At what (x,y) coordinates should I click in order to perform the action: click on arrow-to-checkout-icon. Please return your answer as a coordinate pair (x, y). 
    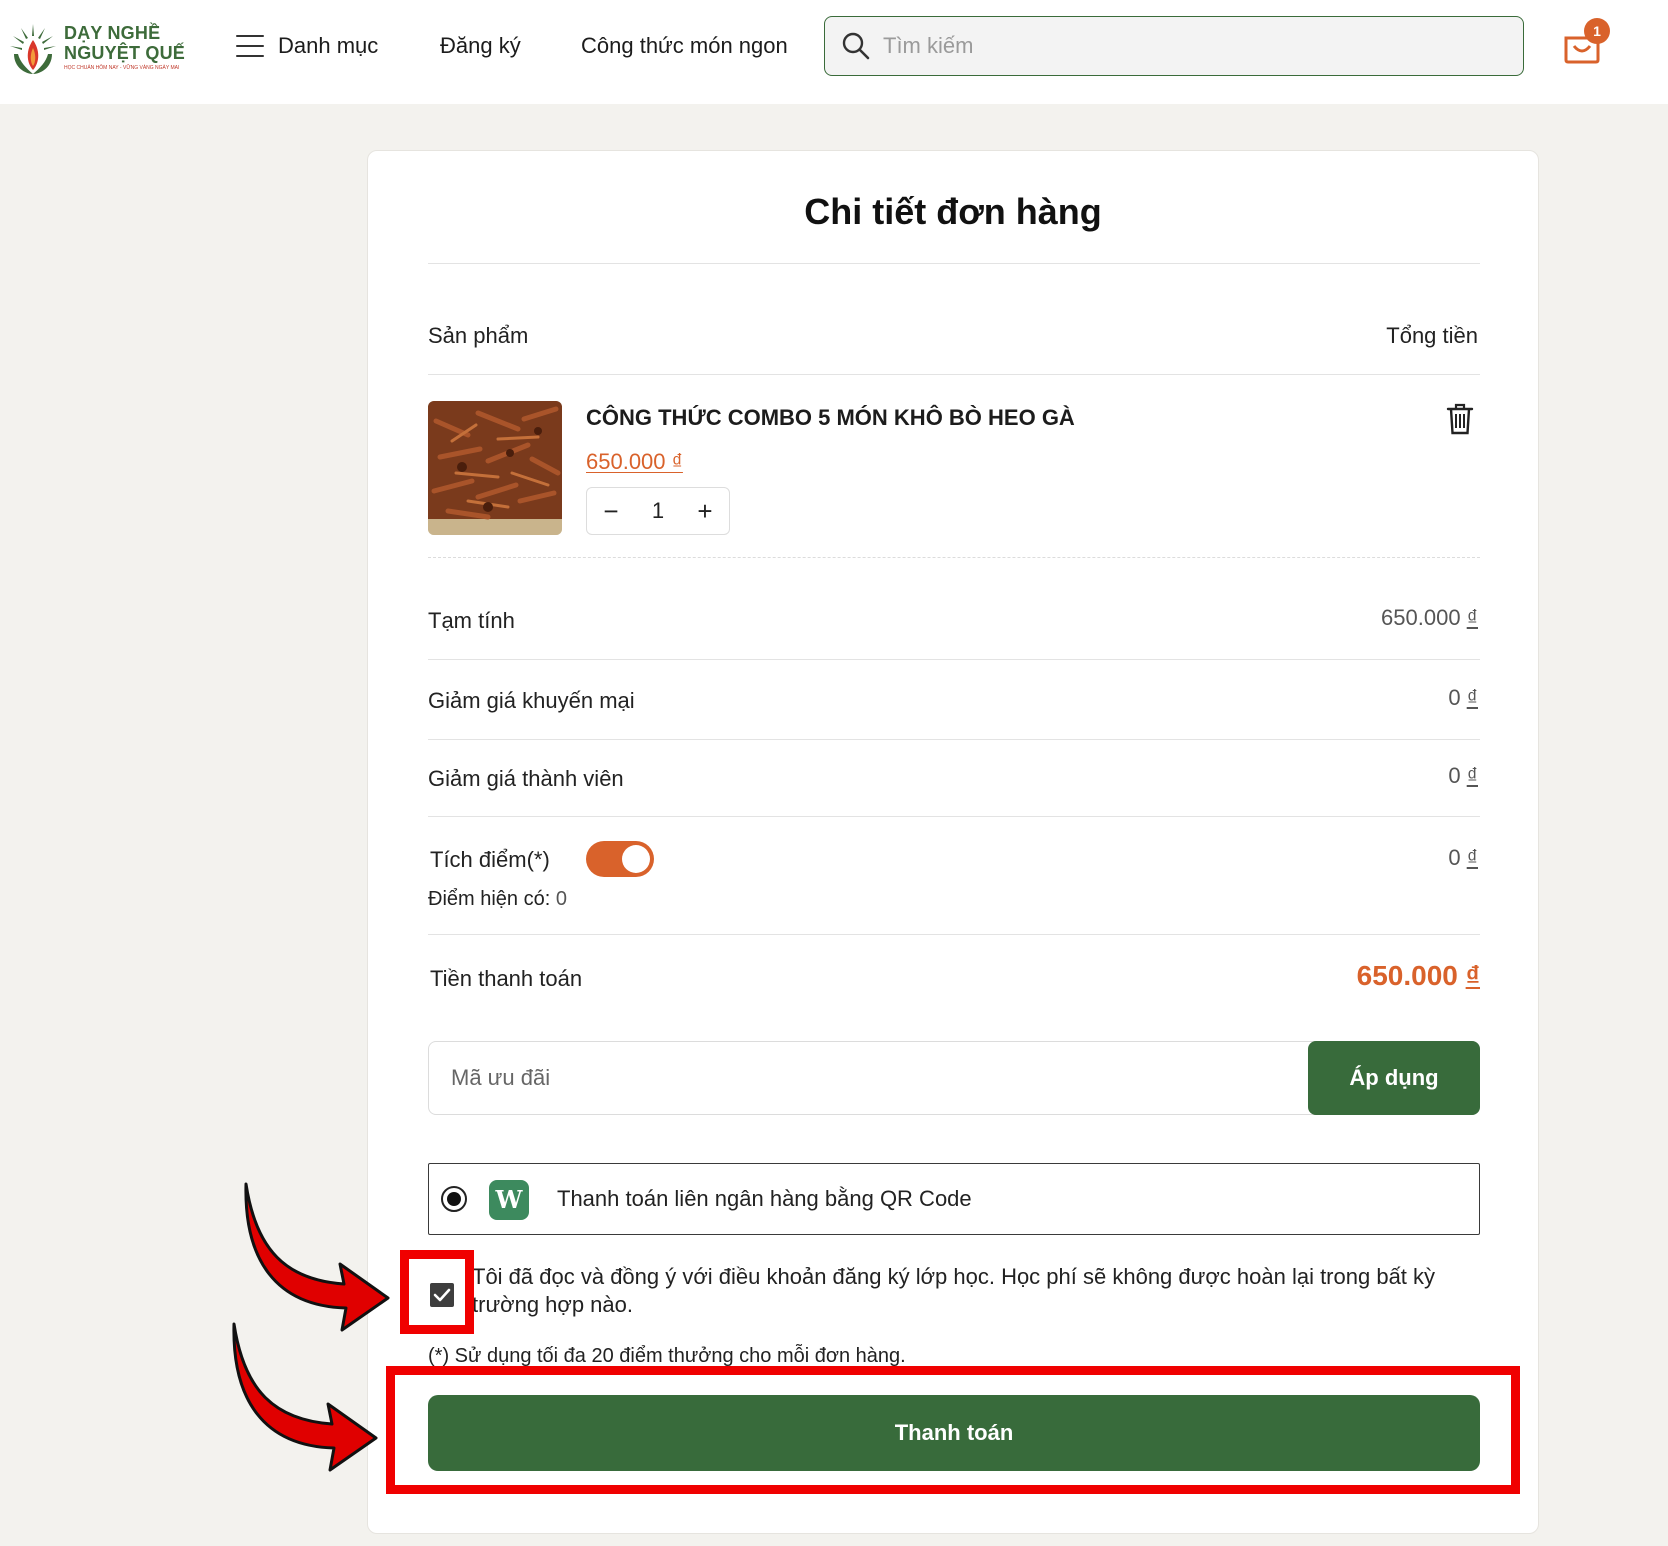
    Looking at the image, I should click on (305, 1397).